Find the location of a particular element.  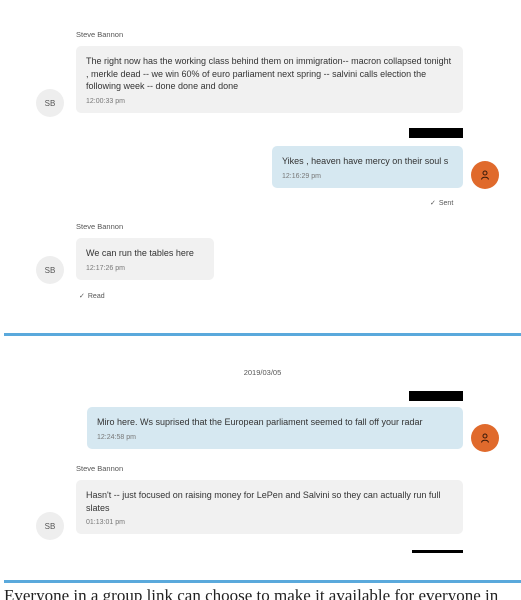

message-bubble-incoming: We can run the tables here 12:17:26 pm is located at coordinates (145, 259).